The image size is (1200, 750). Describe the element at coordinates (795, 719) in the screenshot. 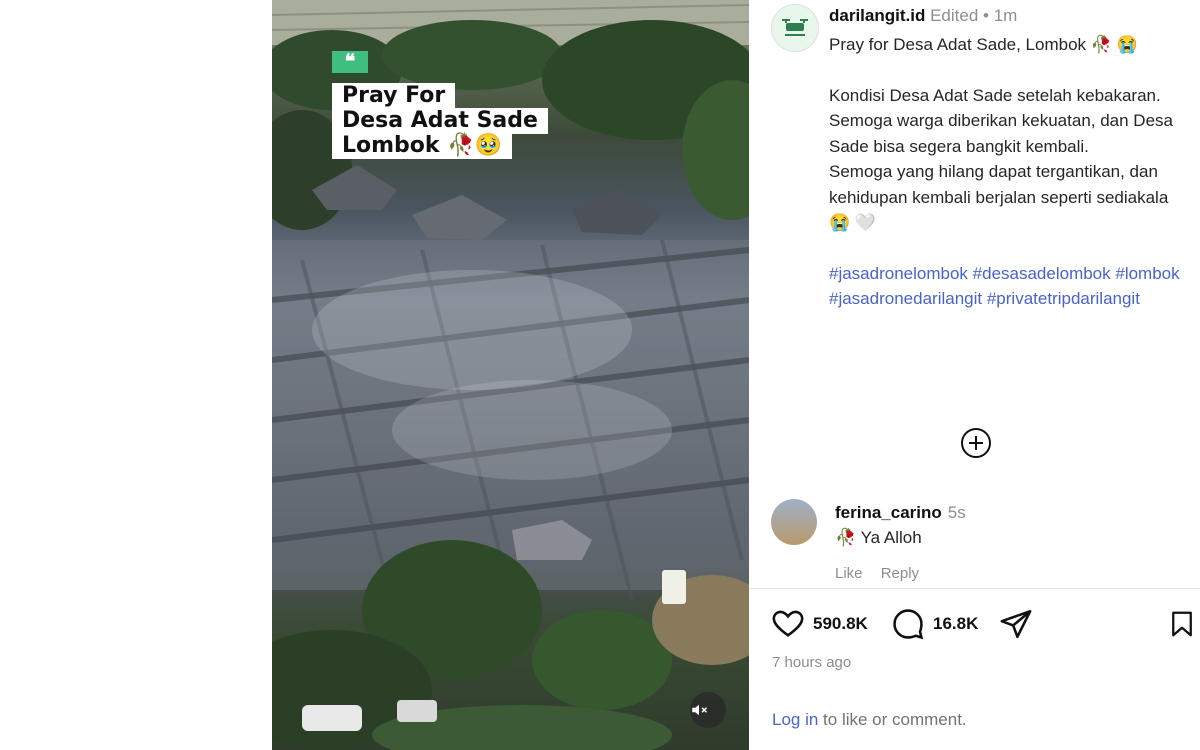

I see `login-link: Log in` at that location.